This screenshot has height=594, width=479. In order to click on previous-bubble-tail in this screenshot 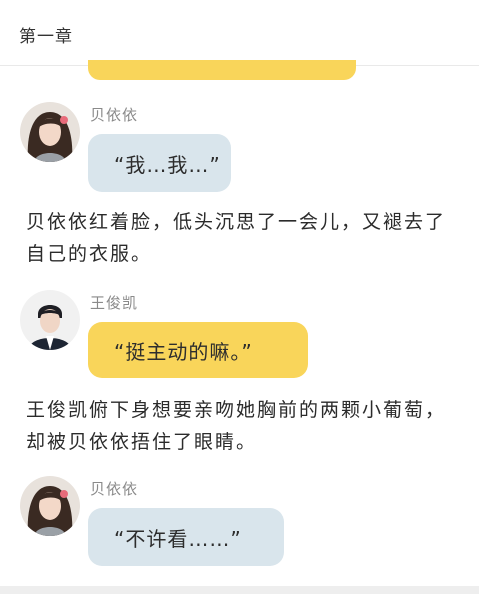, I will do `click(222, 70)`.